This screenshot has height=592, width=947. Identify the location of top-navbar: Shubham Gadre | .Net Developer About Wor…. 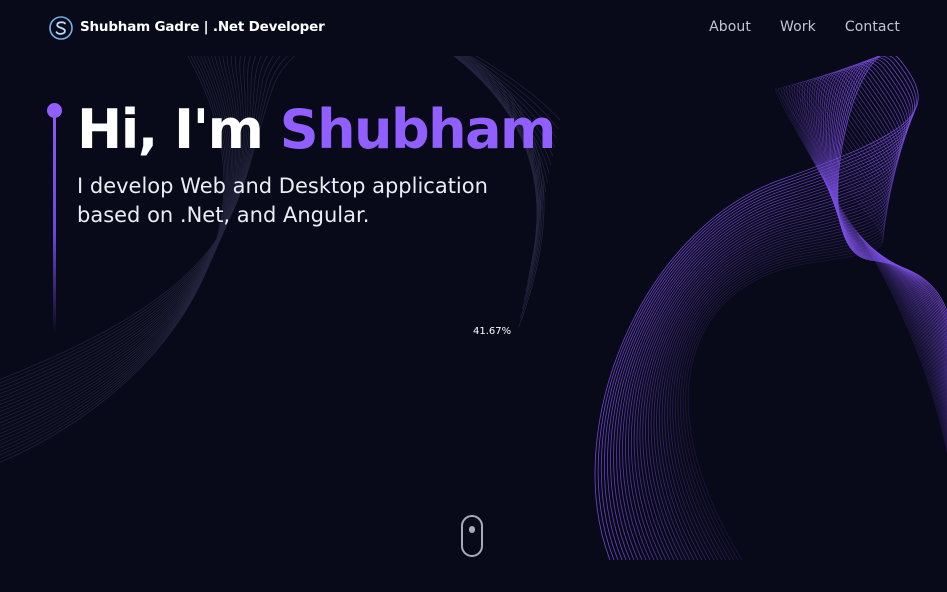
(473, 28).